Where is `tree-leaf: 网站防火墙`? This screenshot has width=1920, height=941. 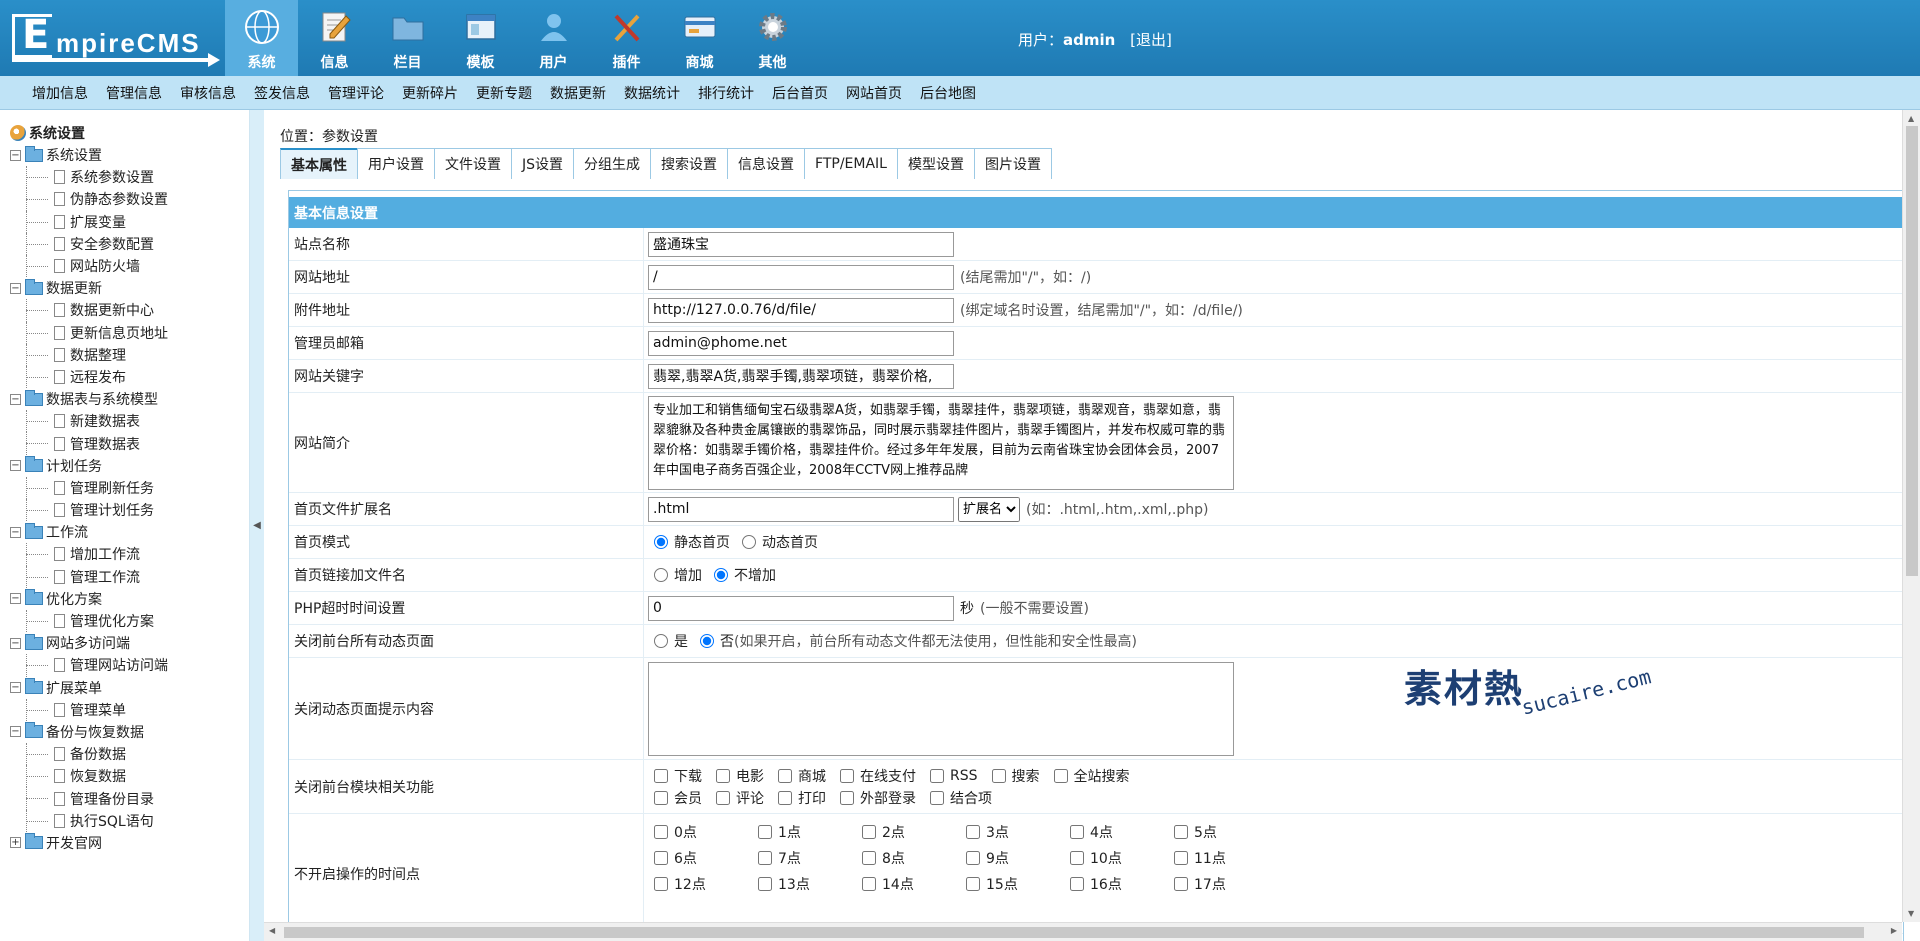 tree-leaf: 网站防火墙 is located at coordinates (129, 266).